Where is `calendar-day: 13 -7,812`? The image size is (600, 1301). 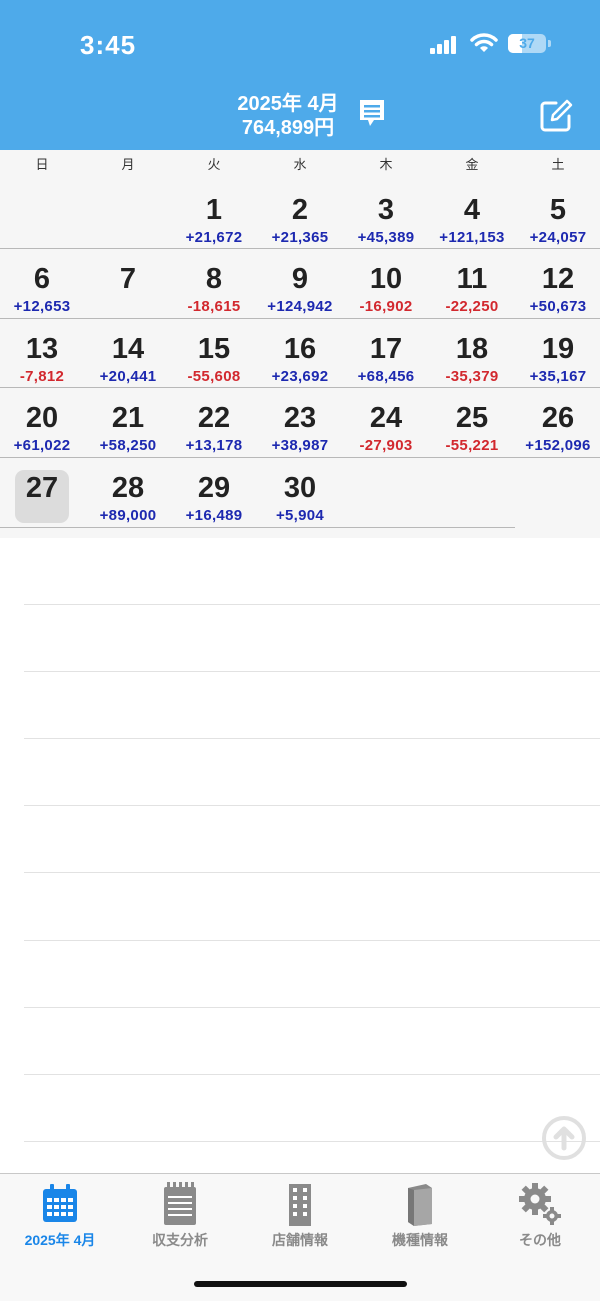
calendar-day: 13 -7,812 is located at coordinates (42, 353).